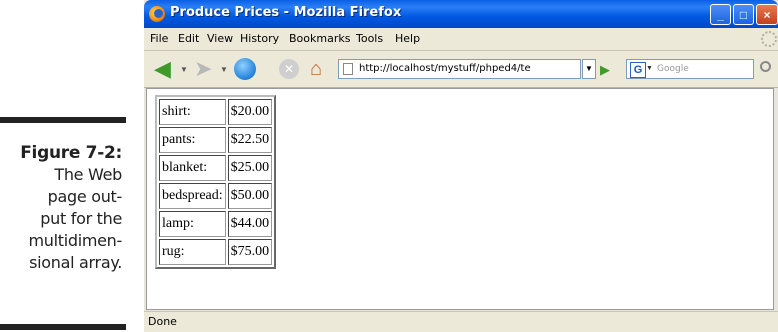 This screenshot has width=778, height=332. Describe the element at coordinates (188, 38) in the screenshot. I see `menu-edit: Edit` at that location.